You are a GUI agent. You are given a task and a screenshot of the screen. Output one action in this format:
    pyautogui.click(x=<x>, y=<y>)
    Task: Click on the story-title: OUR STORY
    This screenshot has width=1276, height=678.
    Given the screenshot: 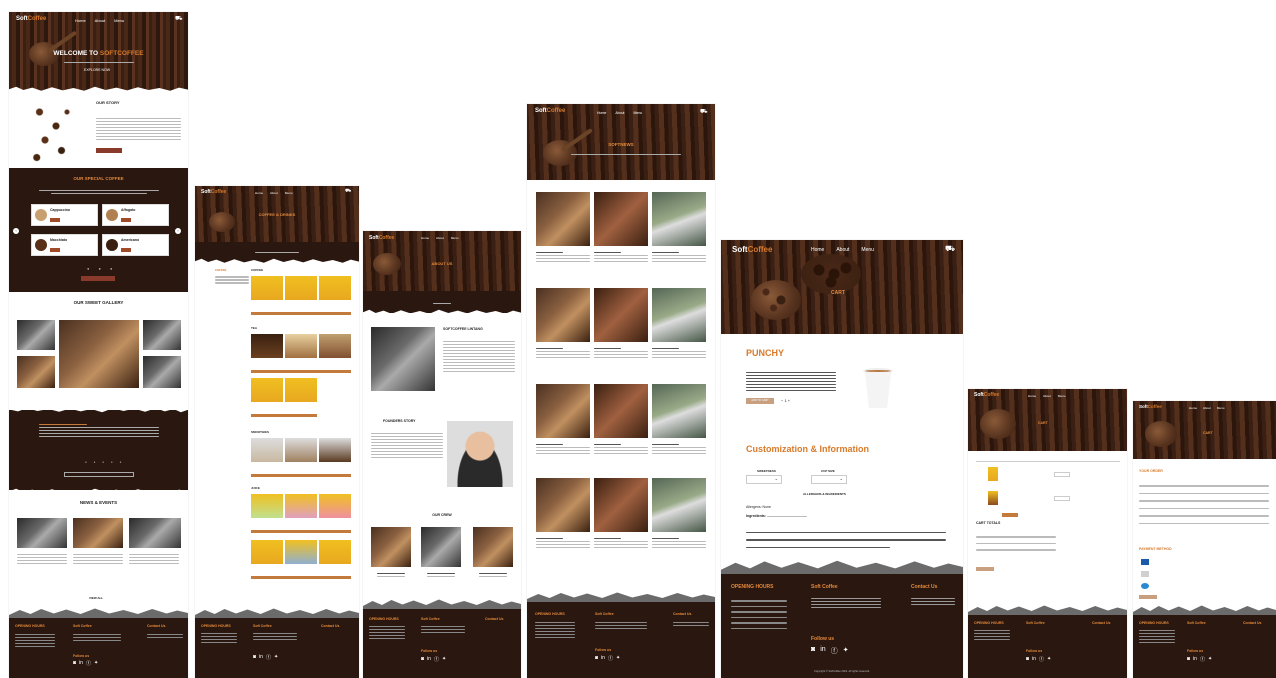 What is the action you would take?
    pyautogui.click(x=108, y=102)
    